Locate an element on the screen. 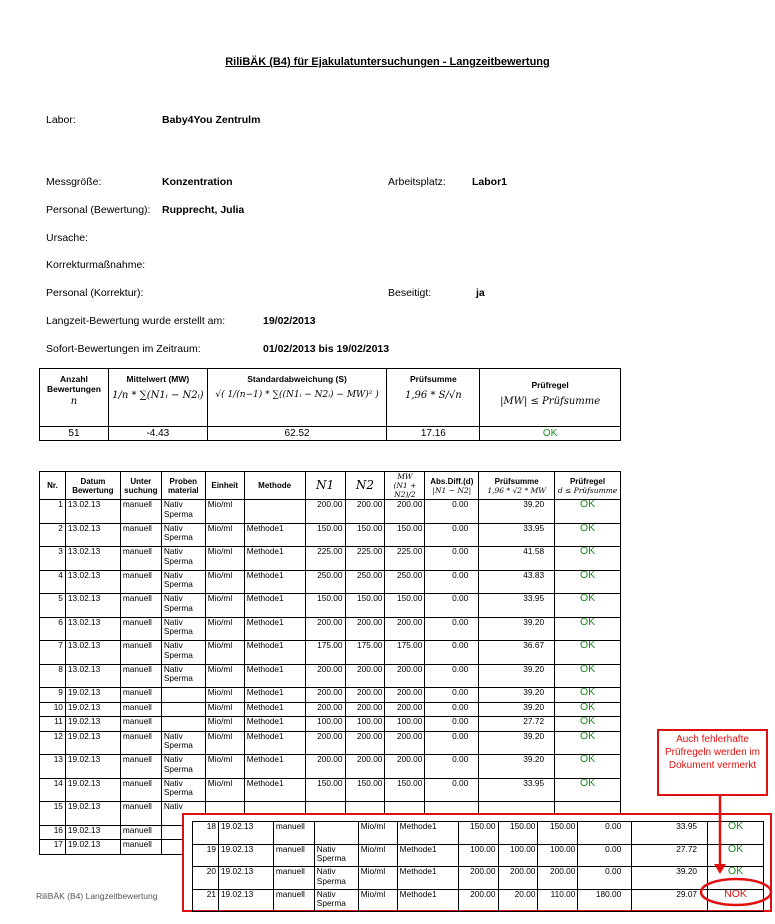 This screenshot has width=775, height=924. cell-nr: 6 is located at coordinates (52, 628).